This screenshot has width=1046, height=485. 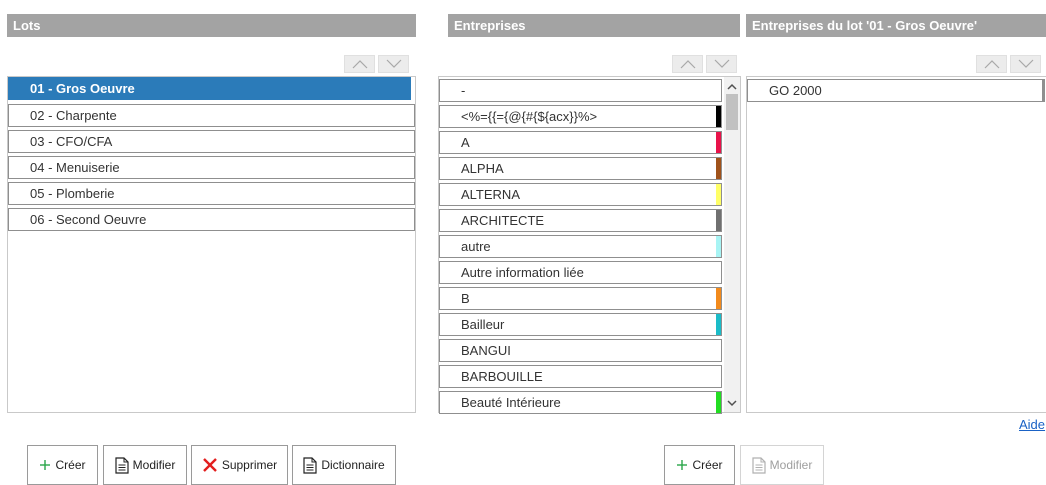 What do you see at coordinates (1008, 64) in the screenshot?
I see `lot-entreprises-order-controls` at bounding box center [1008, 64].